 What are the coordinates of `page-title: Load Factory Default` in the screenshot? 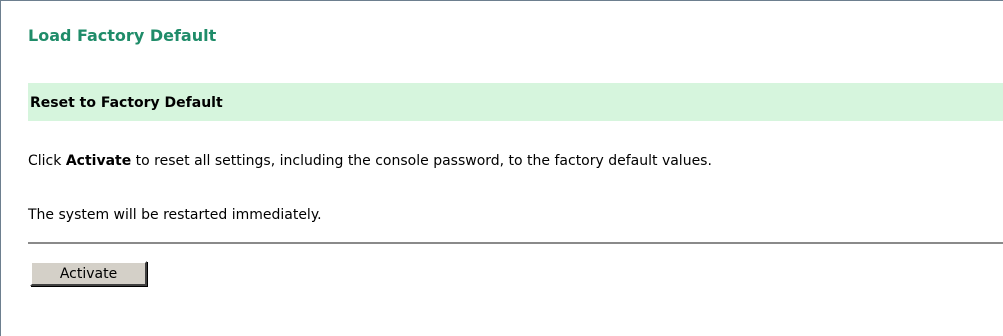 It's located at (122, 35).